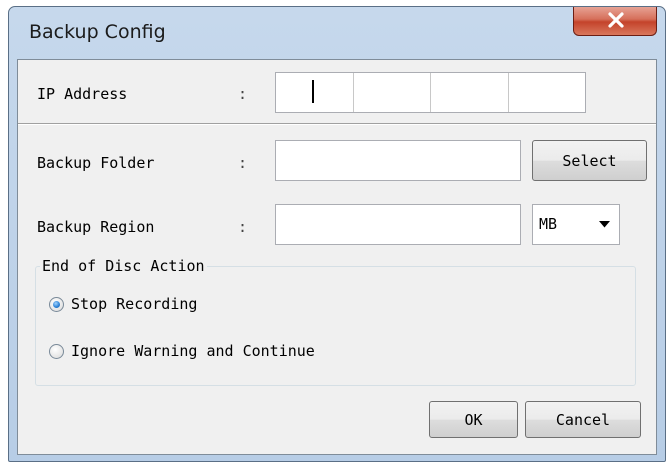 The width and height of the screenshot is (668, 466). What do you see at coordinates (398, 160) in the screenshot?
I see `backup-folder-input` at bounding box center [398, 160].